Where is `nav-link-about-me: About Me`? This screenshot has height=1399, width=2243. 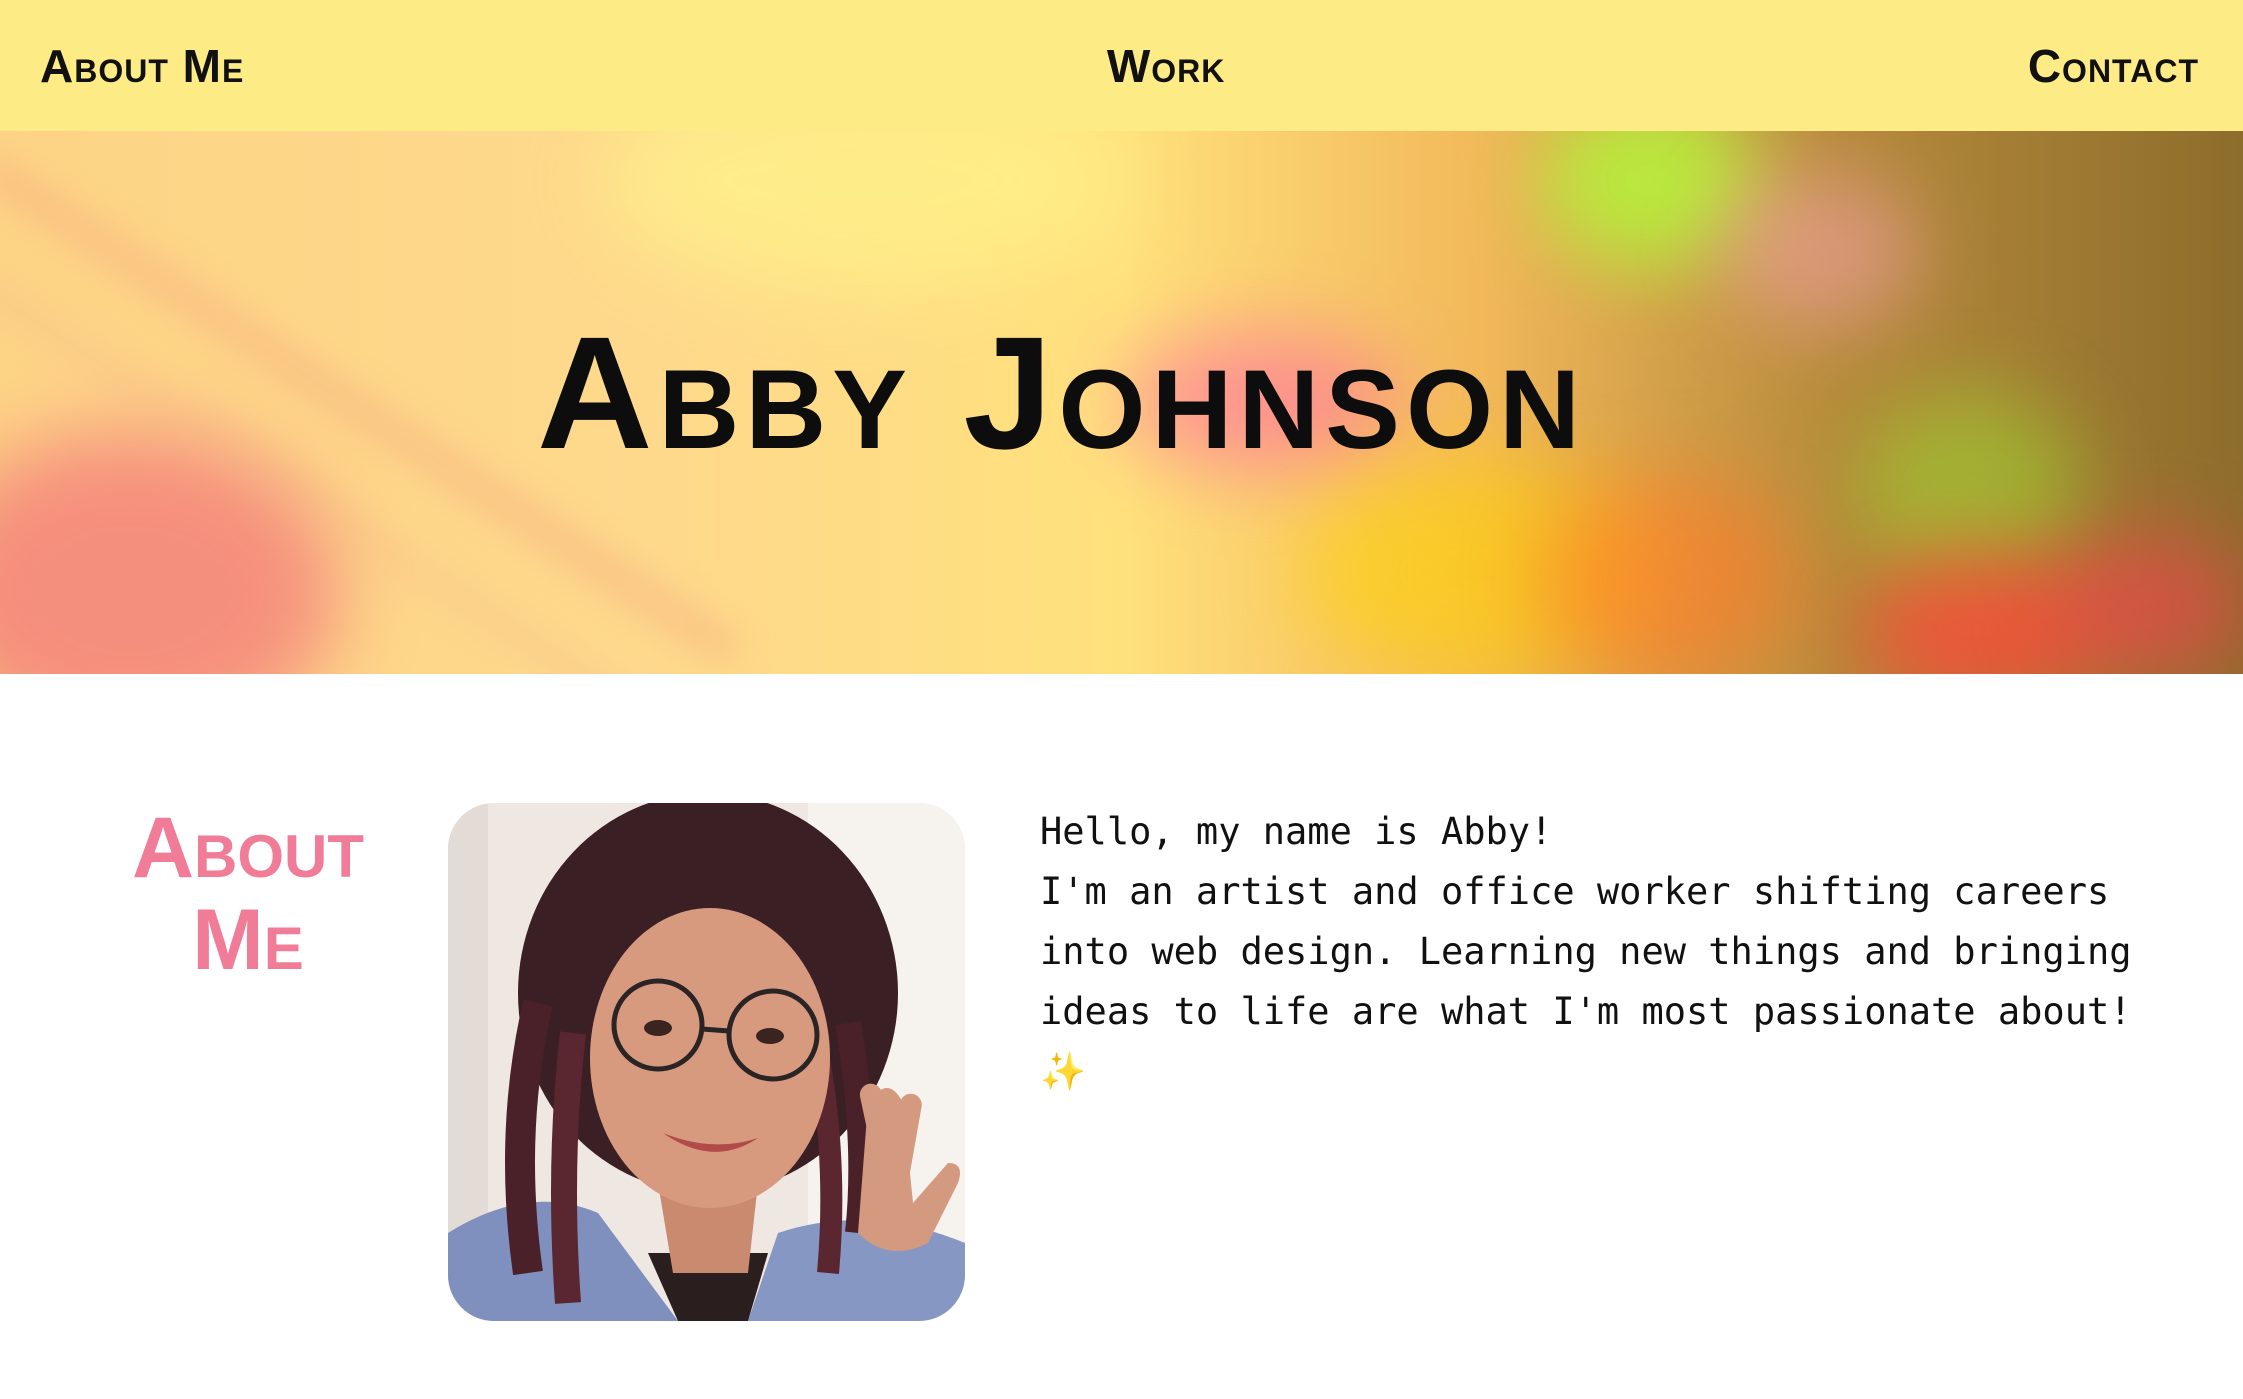
nav-link-about-me: About Me is located at coordinates (142, 66).